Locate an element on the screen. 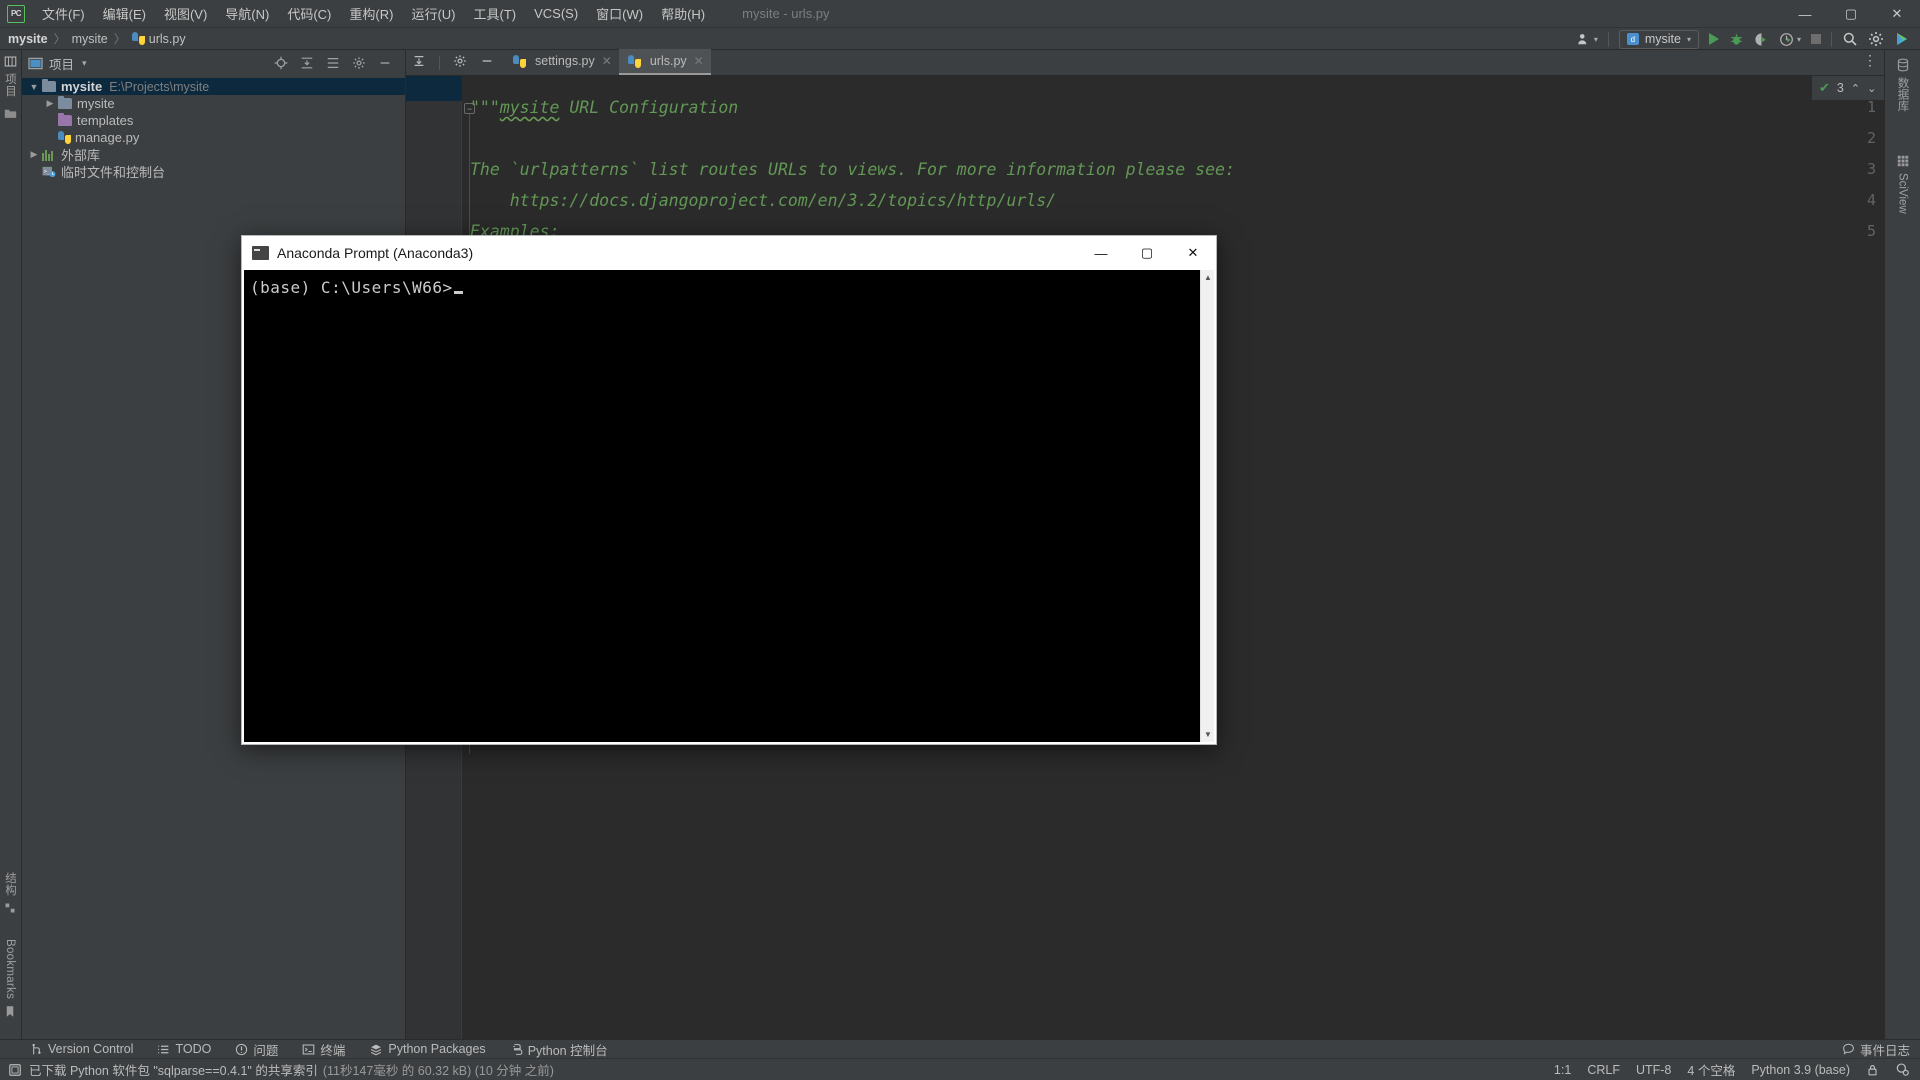 The image size is (1920, 1080). menu-view: 视图(V) is located at coordinates (185, 13).